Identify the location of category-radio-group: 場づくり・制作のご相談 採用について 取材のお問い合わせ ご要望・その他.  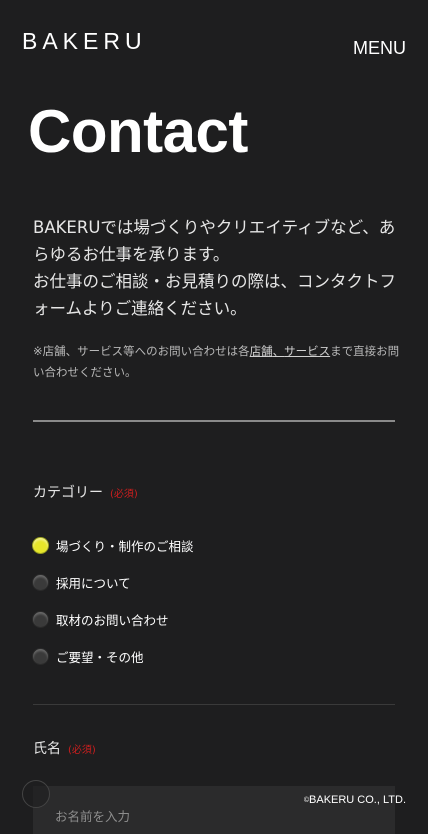
(213, 607).